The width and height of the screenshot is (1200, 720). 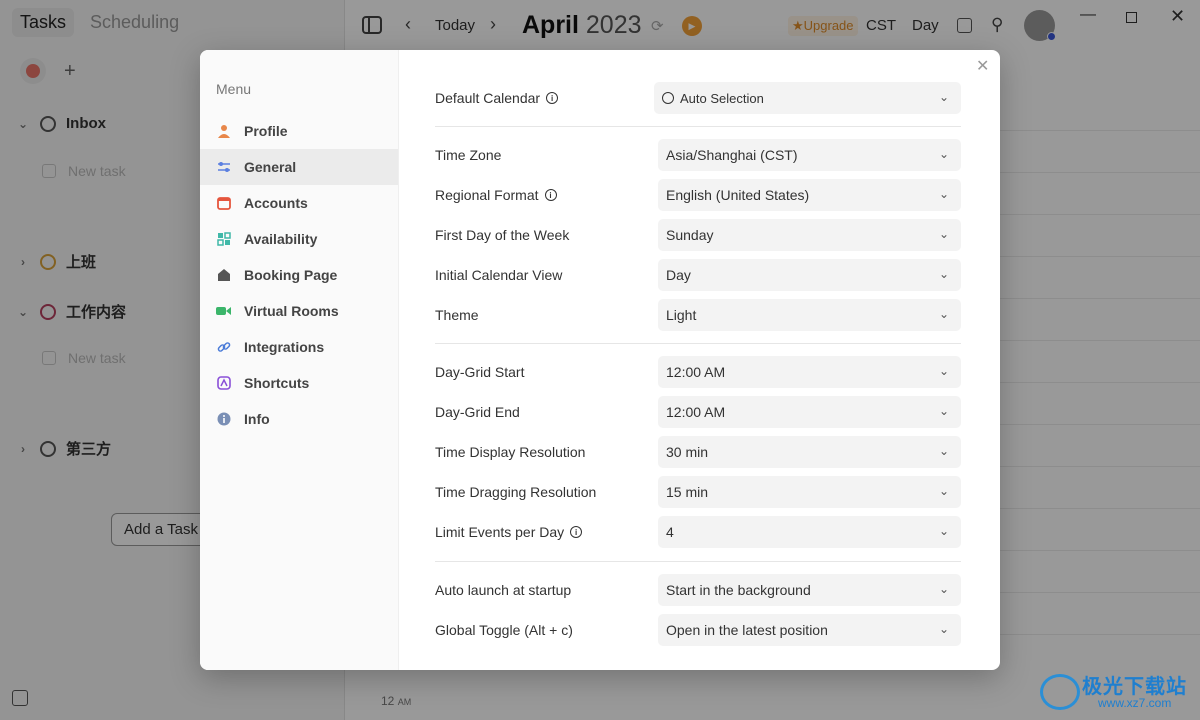 I want to click on label-text: Theme, so click(x=457, y=315).